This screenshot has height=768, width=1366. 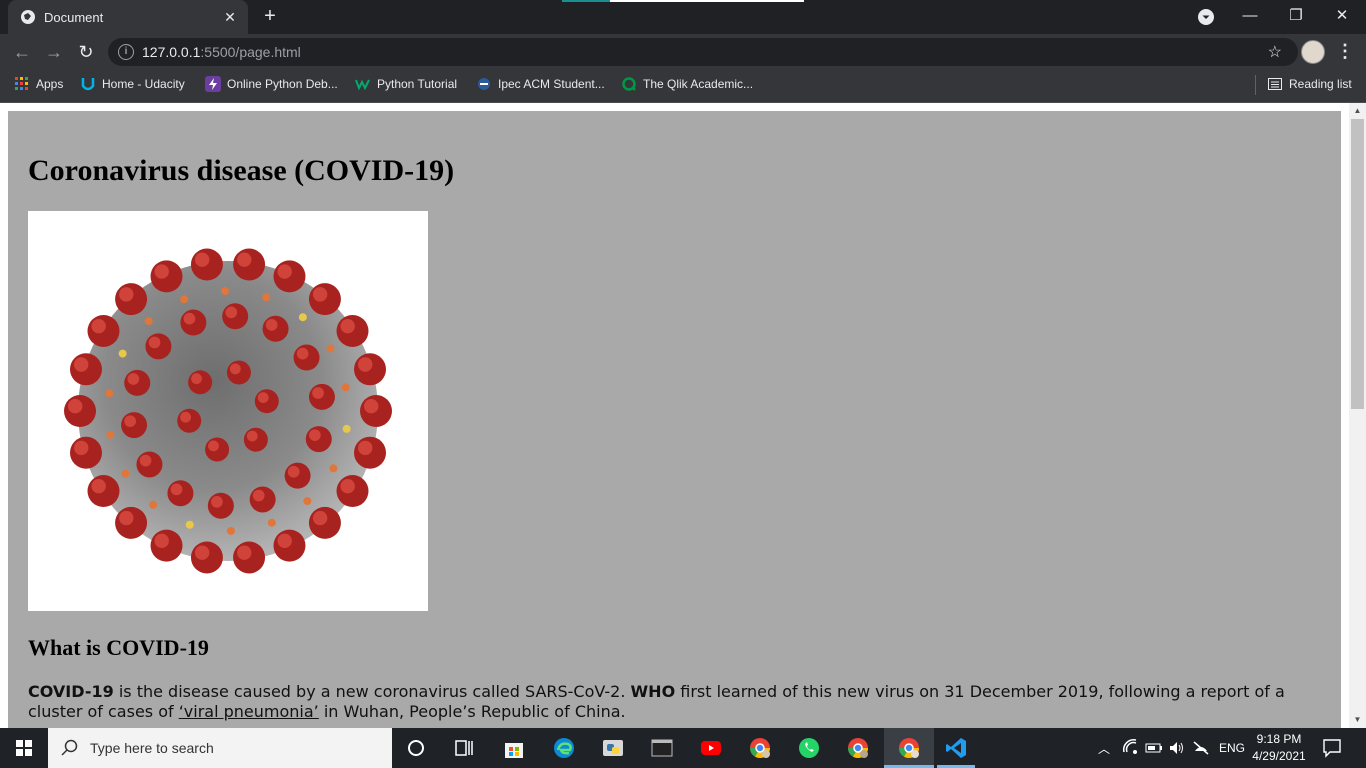 I want to click on chrome-active-icon, so click(x=909, y=748).